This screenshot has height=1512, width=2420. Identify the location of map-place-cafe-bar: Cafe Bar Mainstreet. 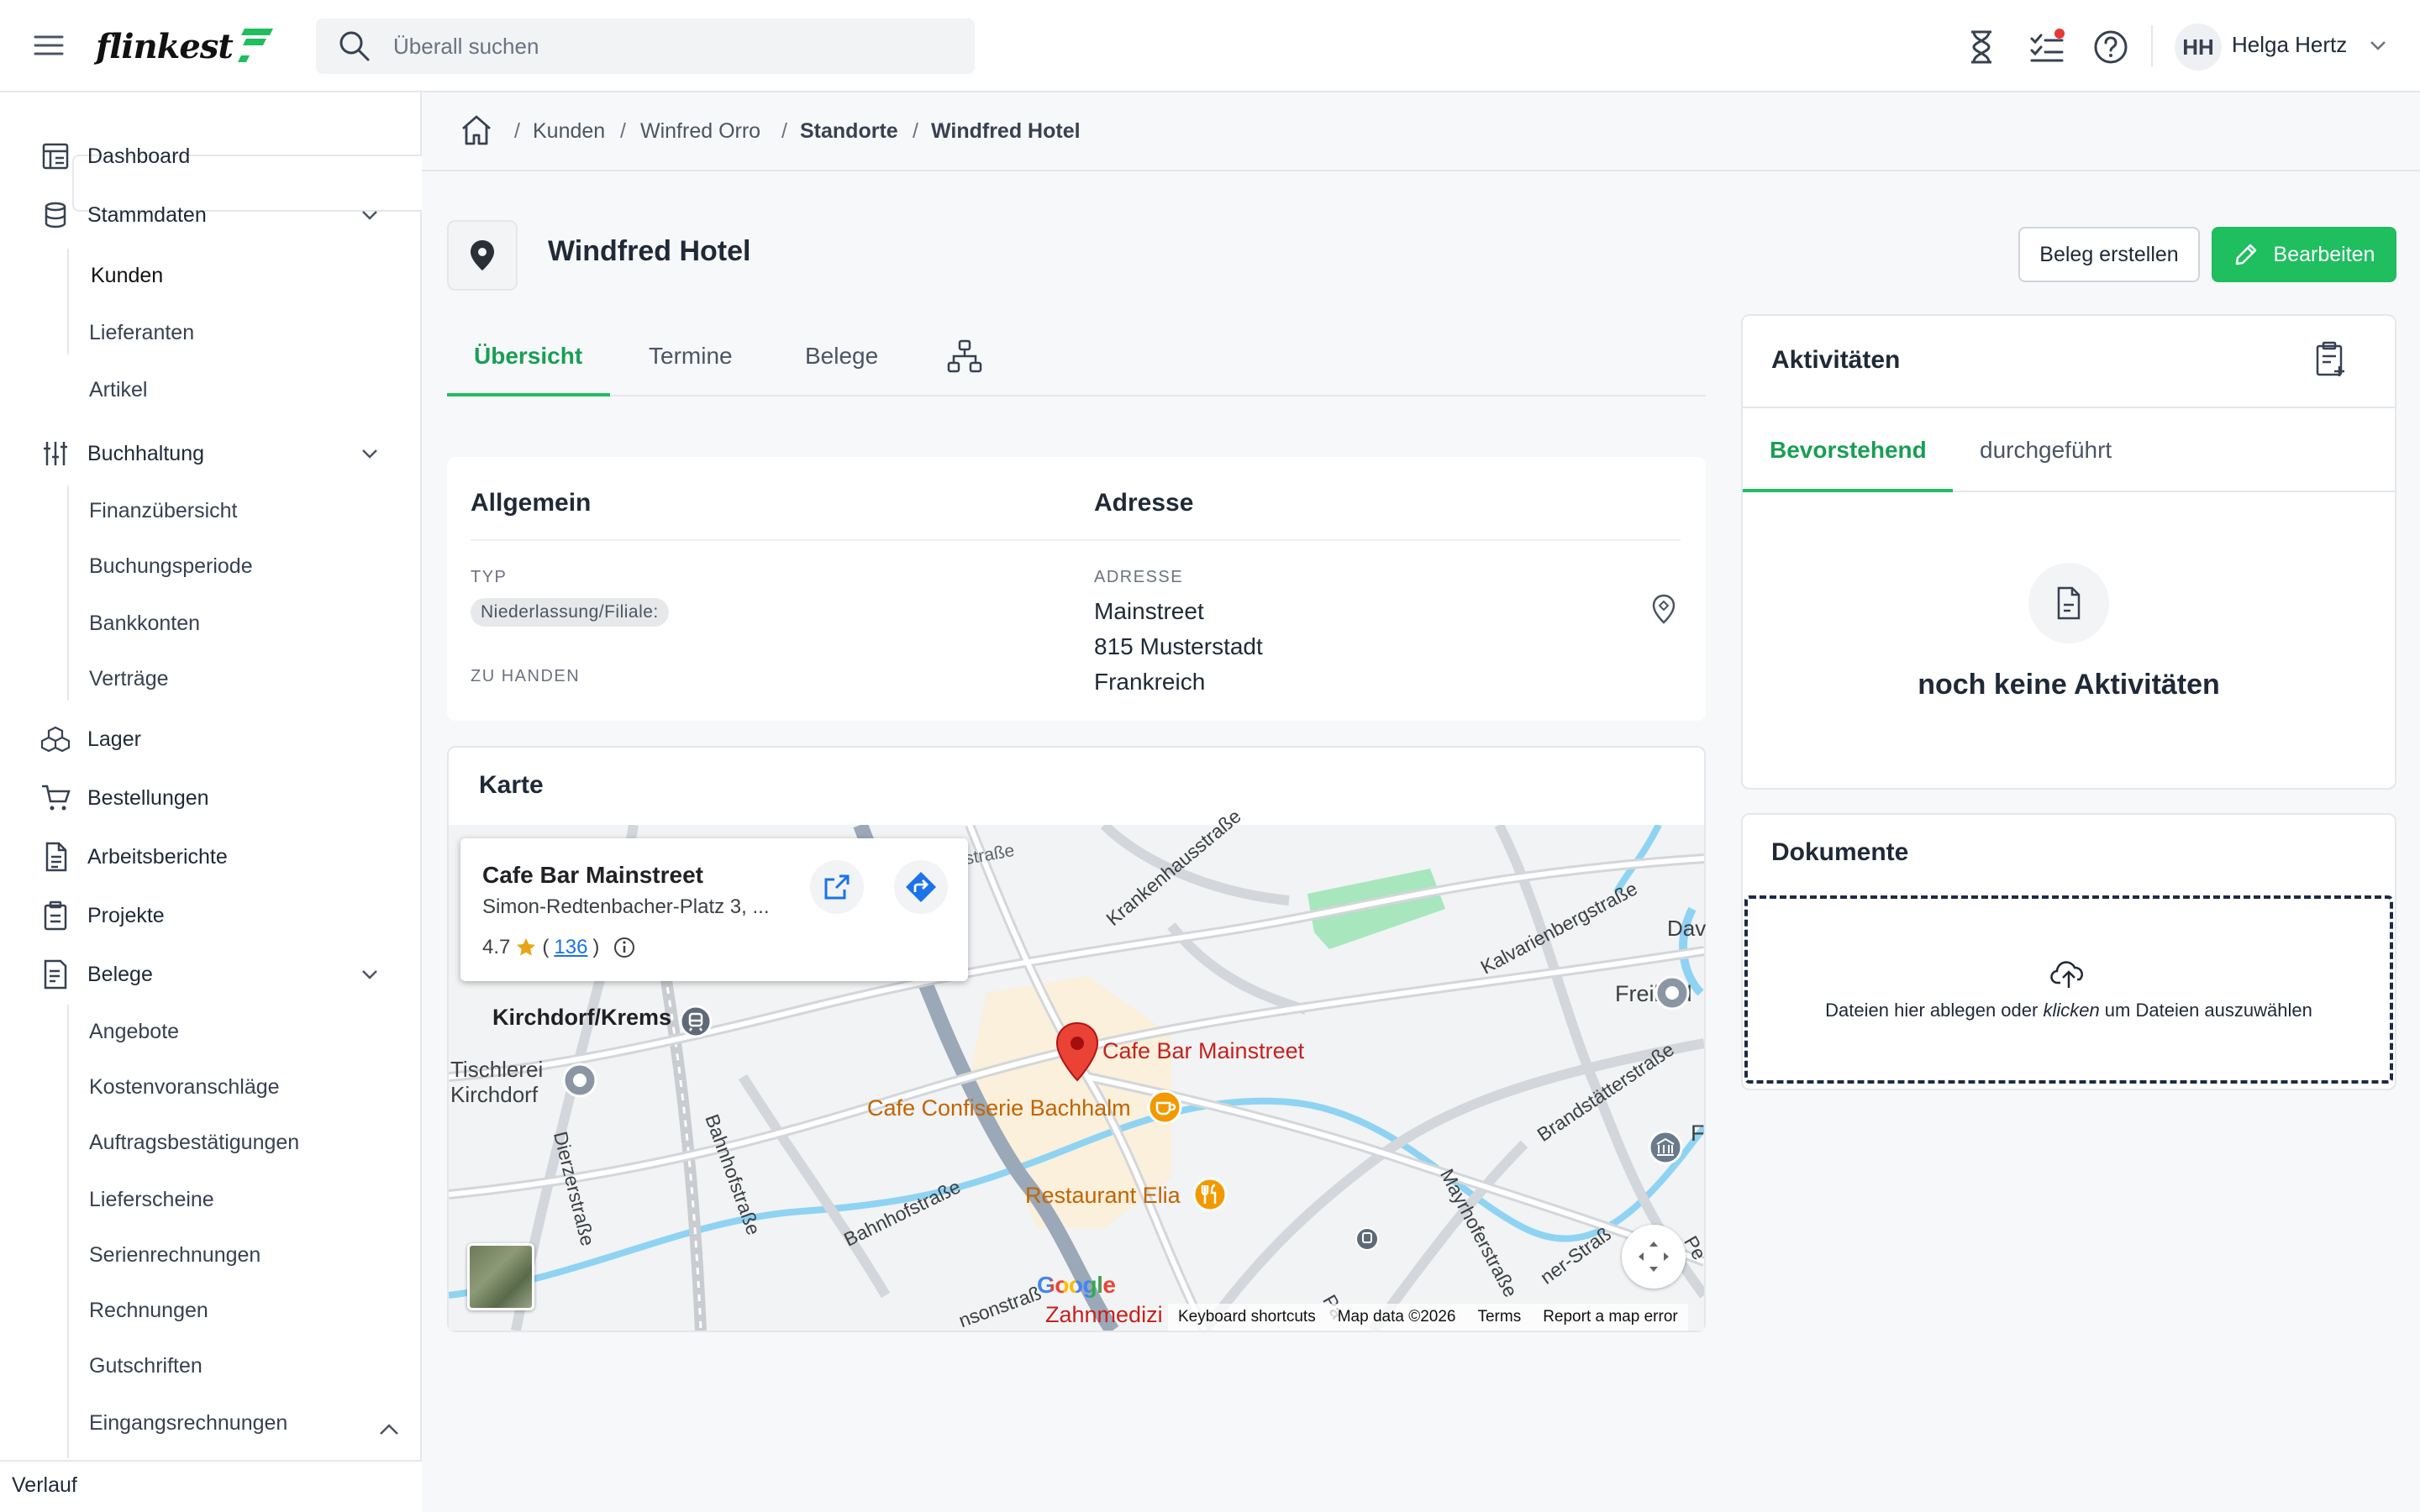
(1203, 1051).